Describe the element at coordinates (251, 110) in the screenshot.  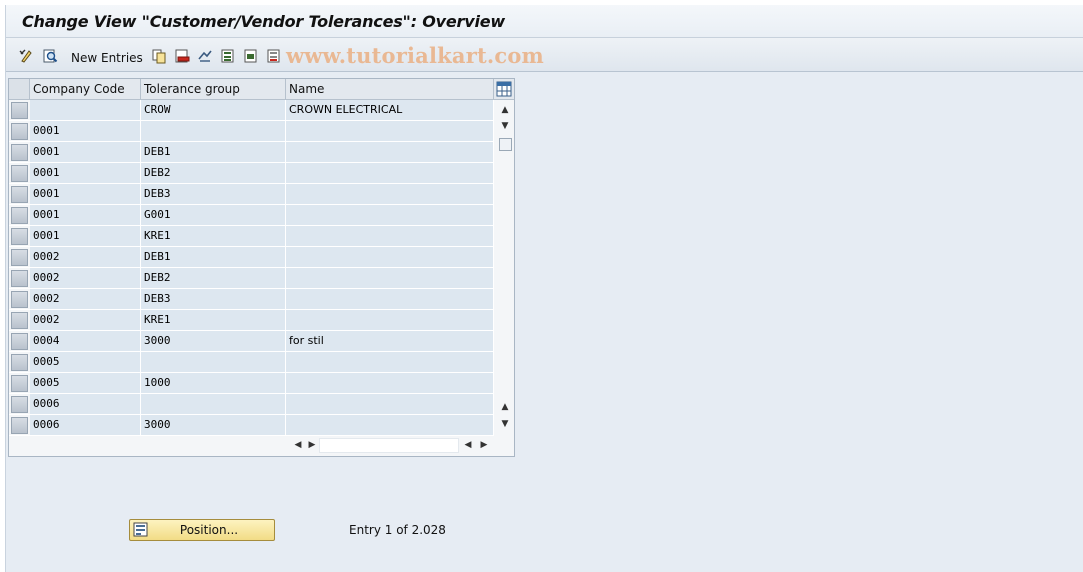
I see `table-row: CROW CROWN ELECTRICAL` at that location.